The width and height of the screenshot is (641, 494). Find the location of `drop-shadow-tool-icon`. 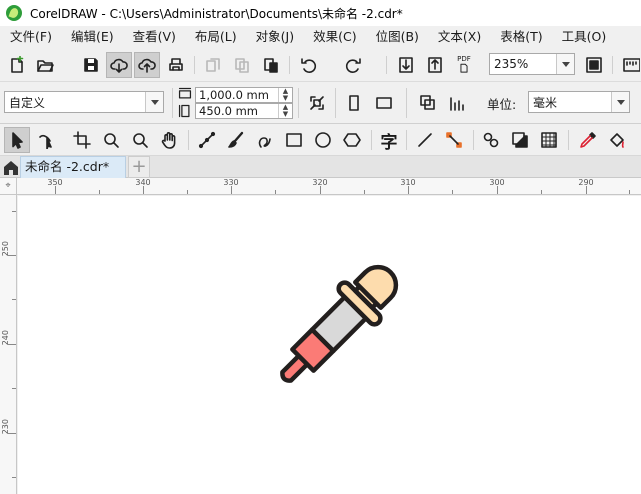

drop-shadow-tool-icon is located at coordinates (520, 140).